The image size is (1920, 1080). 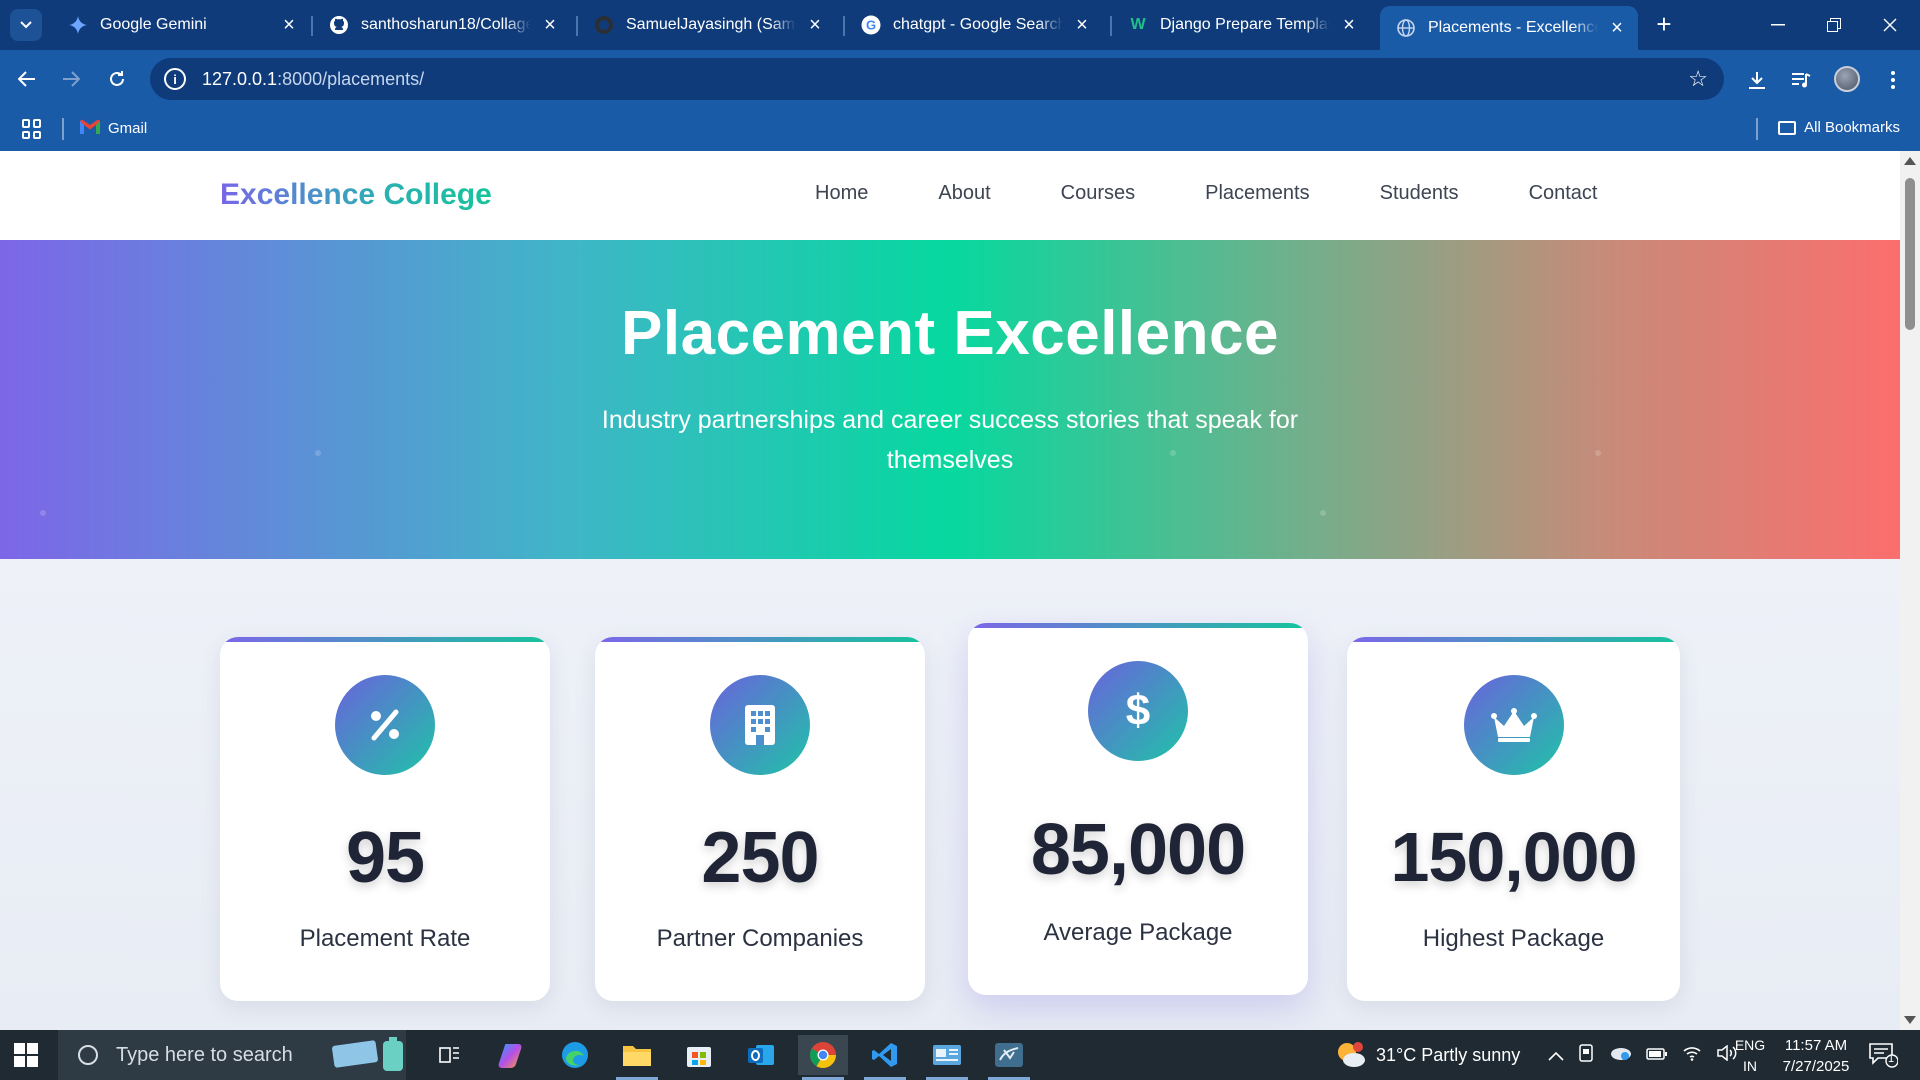 What do you see at coordinates (1009, 1057) in the screenshot?
I see `mysql-workbench-icon` at bounding box center [1009, 1057].